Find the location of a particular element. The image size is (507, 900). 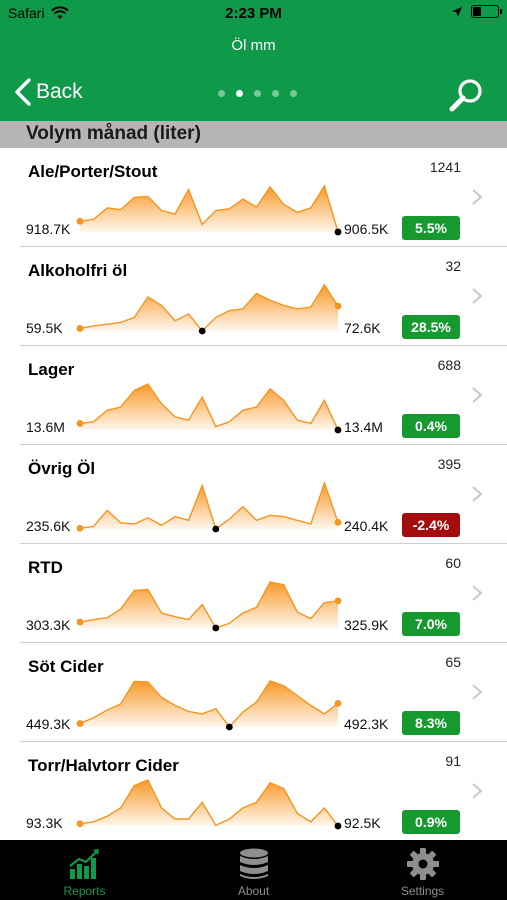

row-count: 91 is located at coordinates (453, 761).